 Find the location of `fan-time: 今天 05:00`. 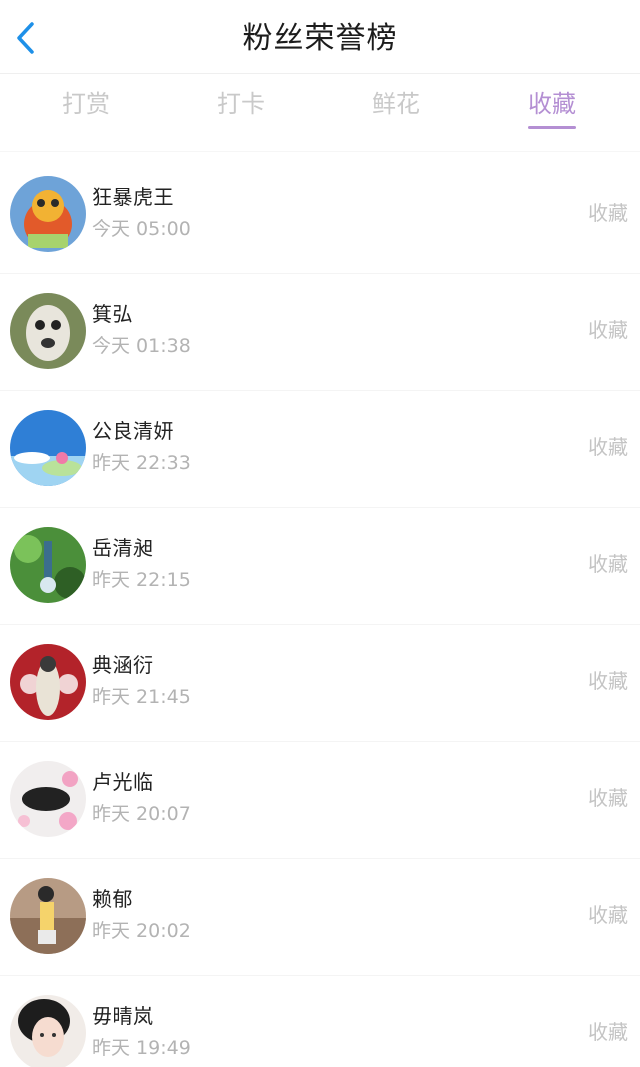

fan-time: 今天 05:00 is located at coordinates (141, 229).